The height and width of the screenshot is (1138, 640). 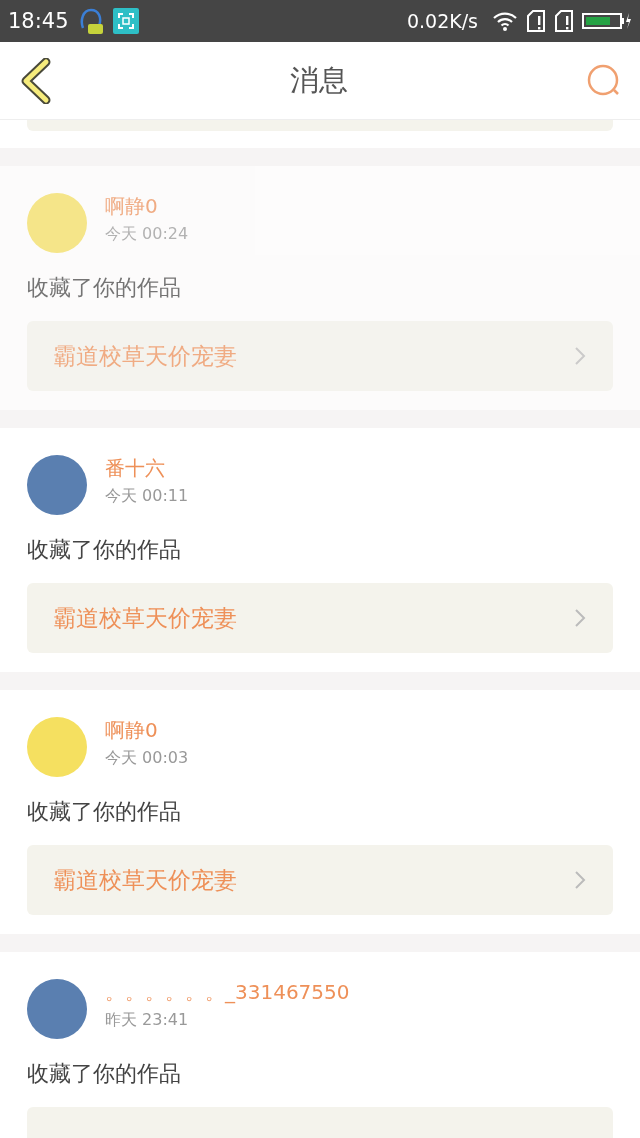 I want to click on status-time: 18:45, so click(x=38, y=21).